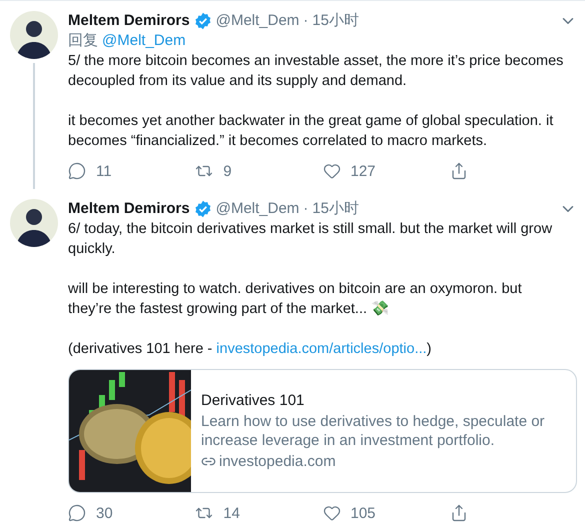 The width and height of the screenshot is (585, 527). What do you see at coordinates (83, 41) in the screenshot?
I see `reply-label: 回复` at bounding box center [83, 41].